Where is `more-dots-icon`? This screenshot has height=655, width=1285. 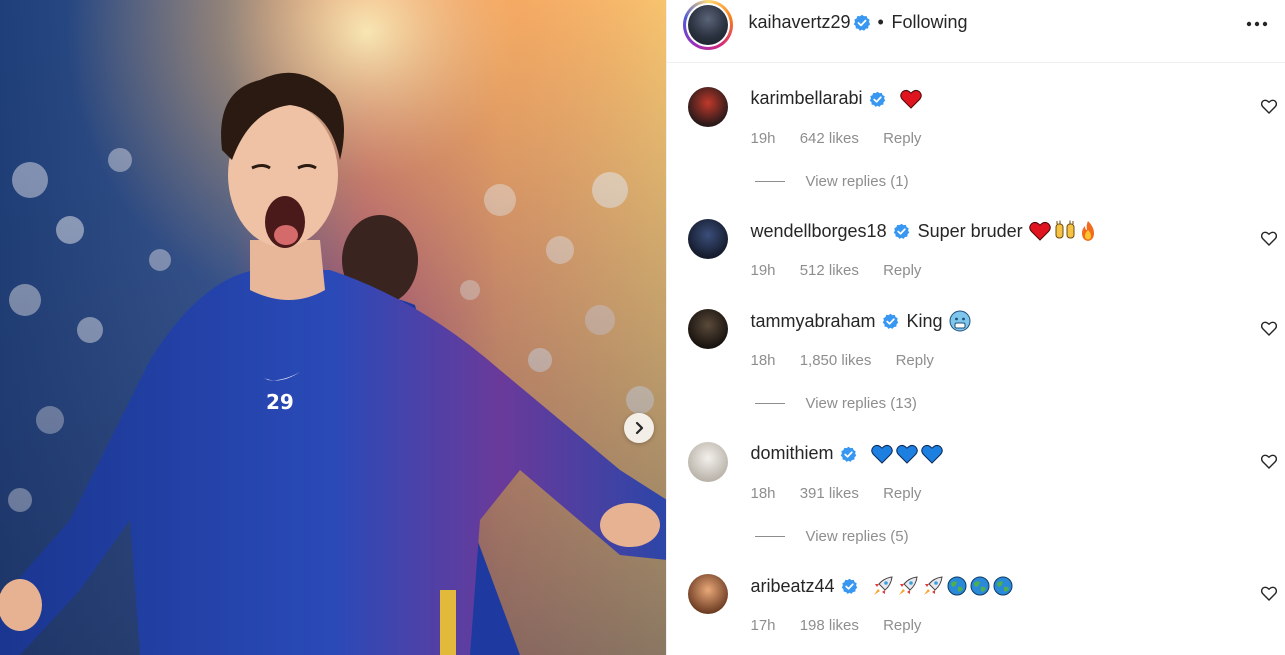 more-dots-icon is located at coordinates (1257, 24).